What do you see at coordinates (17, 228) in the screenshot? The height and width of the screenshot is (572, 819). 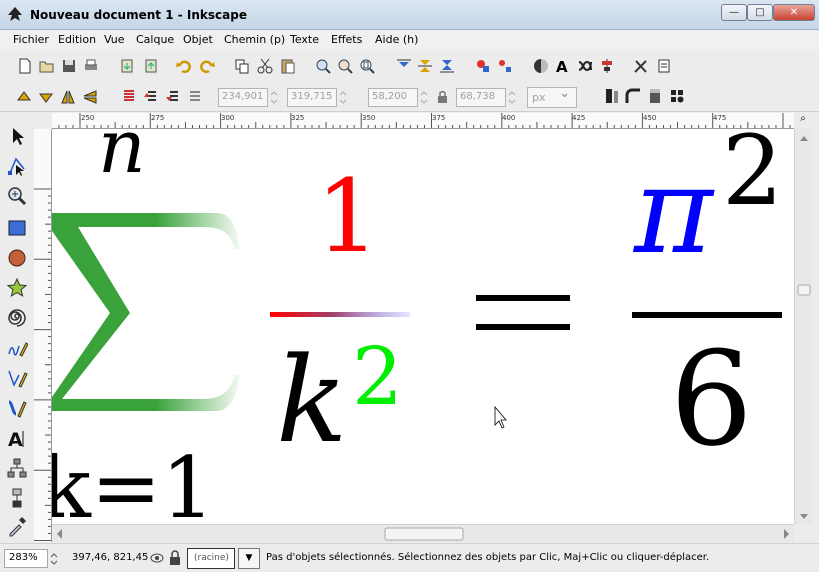 I see `rectangle-tool-icon` at bounding box center [17, 228].